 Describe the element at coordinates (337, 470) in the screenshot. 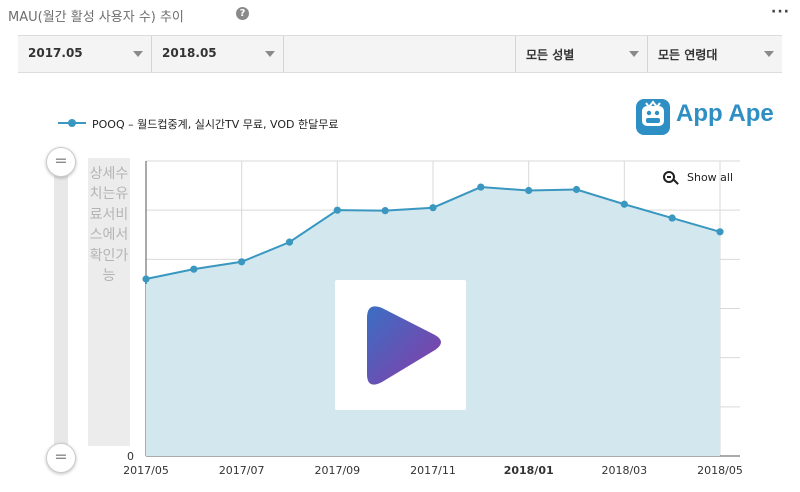

I see `x-tick-label: 2017/09` at that location.